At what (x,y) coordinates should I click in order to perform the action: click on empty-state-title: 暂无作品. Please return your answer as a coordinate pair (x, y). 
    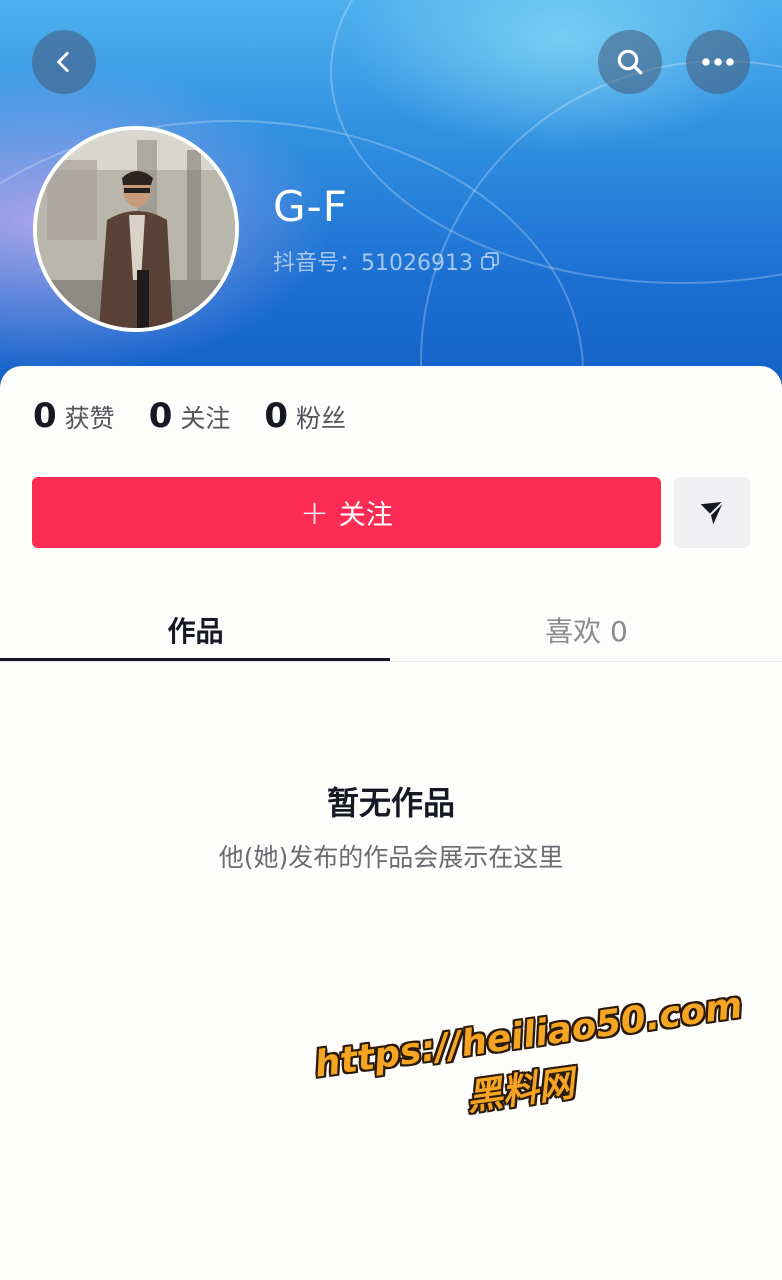
    Looking at the image, I should click on (390, 803).